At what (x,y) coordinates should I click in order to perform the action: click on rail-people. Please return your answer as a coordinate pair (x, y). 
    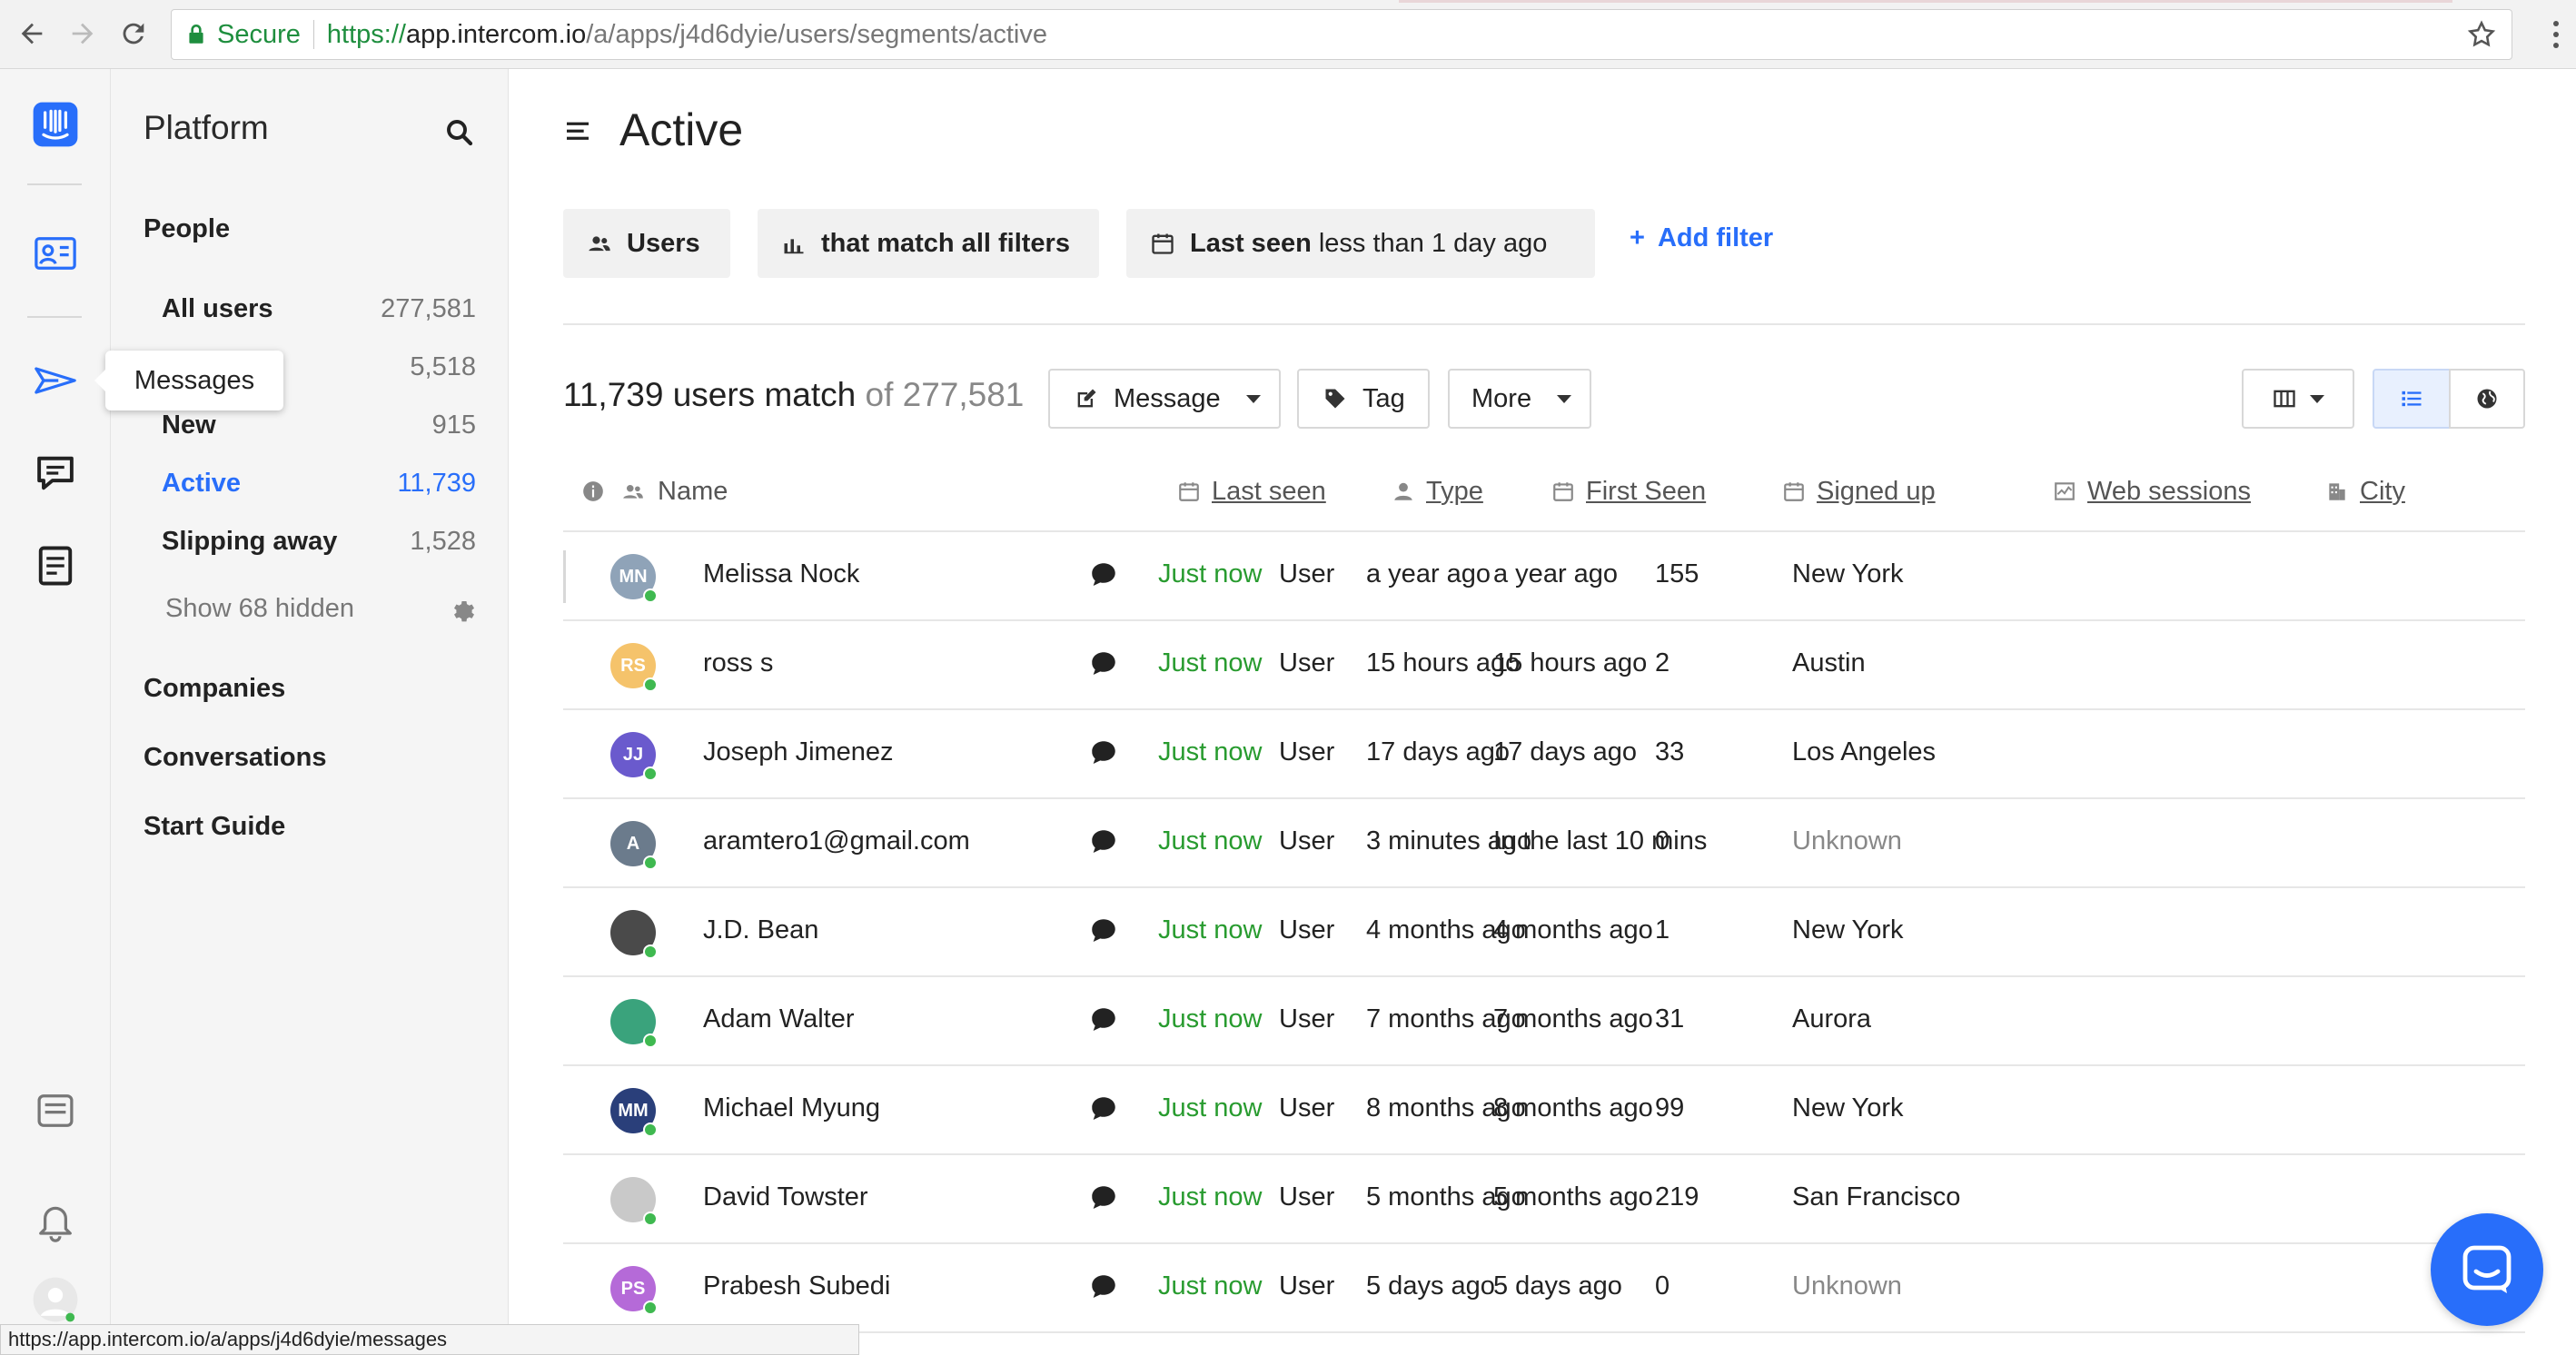
    Looking at the image, I should click on (55, 253).